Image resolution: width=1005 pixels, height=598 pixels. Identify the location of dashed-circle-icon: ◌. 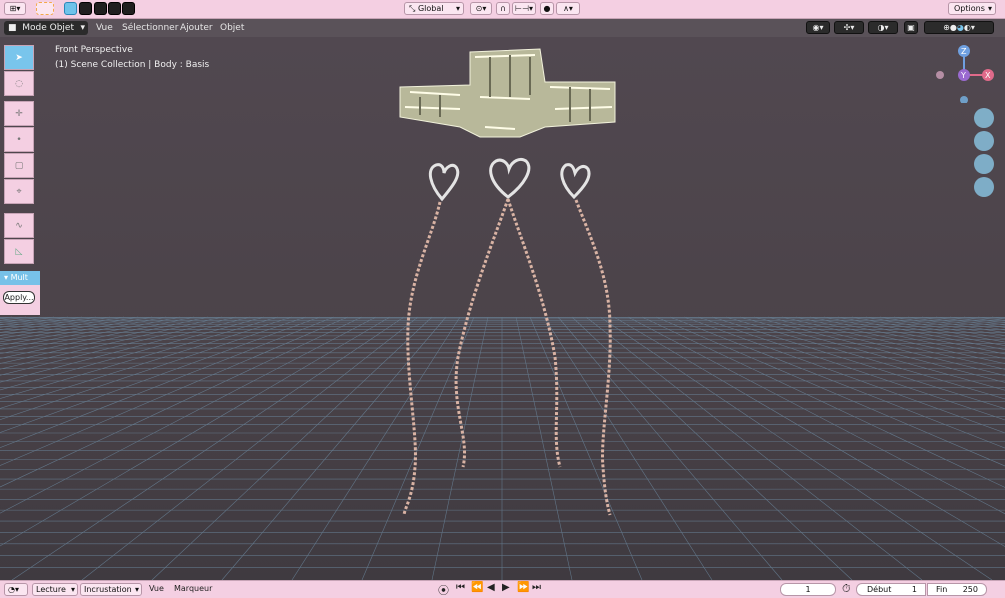
(19, 83).